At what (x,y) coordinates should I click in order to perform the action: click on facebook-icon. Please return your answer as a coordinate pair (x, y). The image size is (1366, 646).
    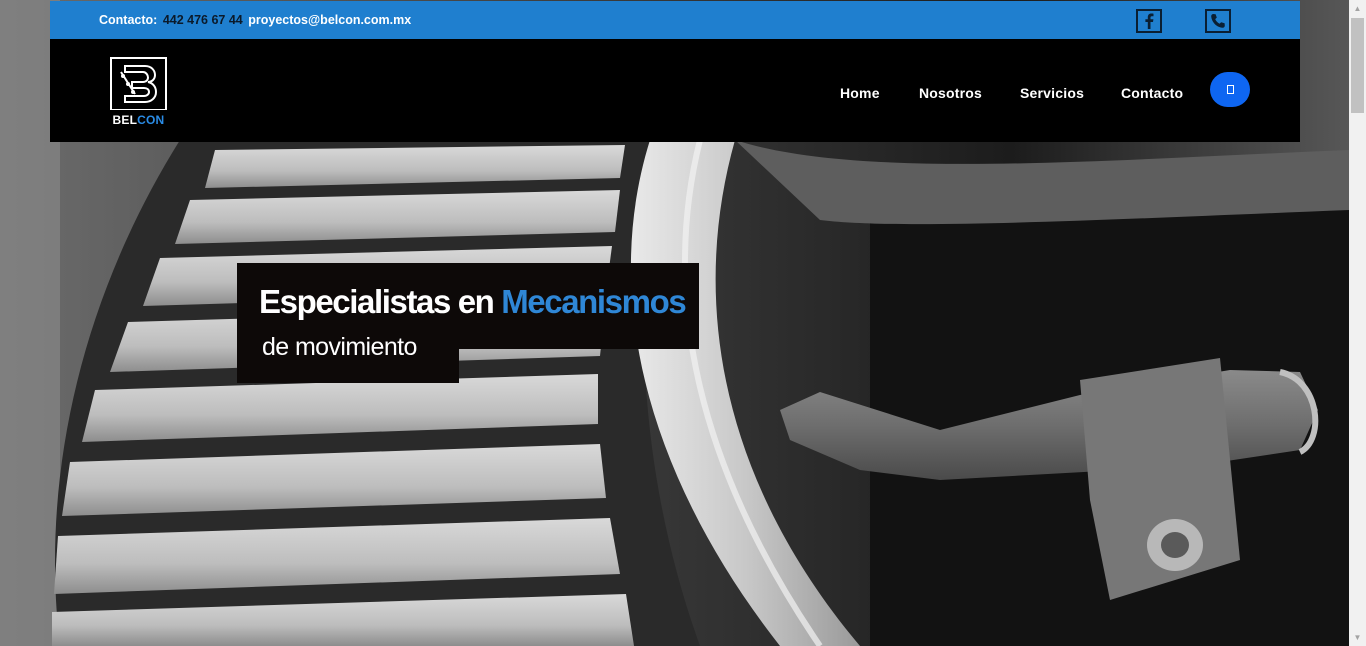
    Looking at the image, I should click on (1149, 21).